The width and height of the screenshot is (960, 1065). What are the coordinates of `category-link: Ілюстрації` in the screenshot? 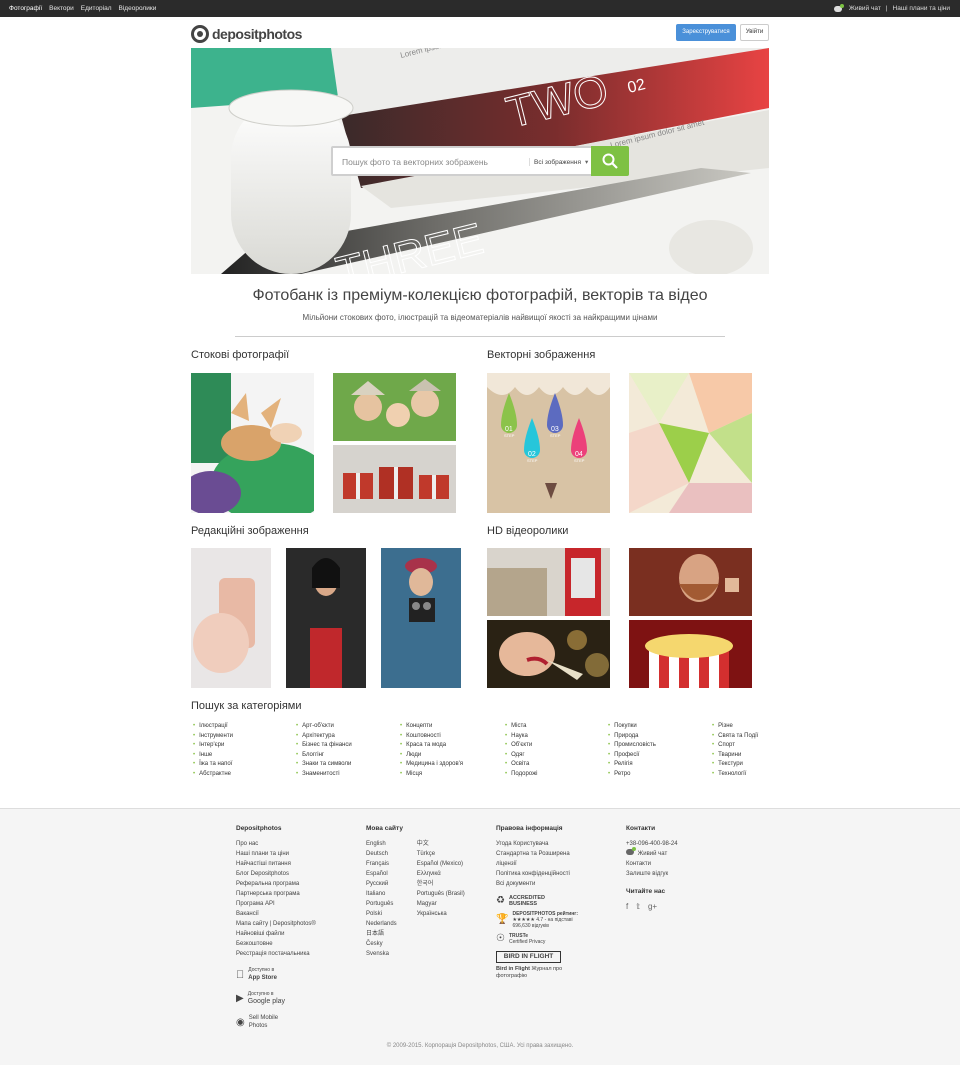 It's located at (213, 727).